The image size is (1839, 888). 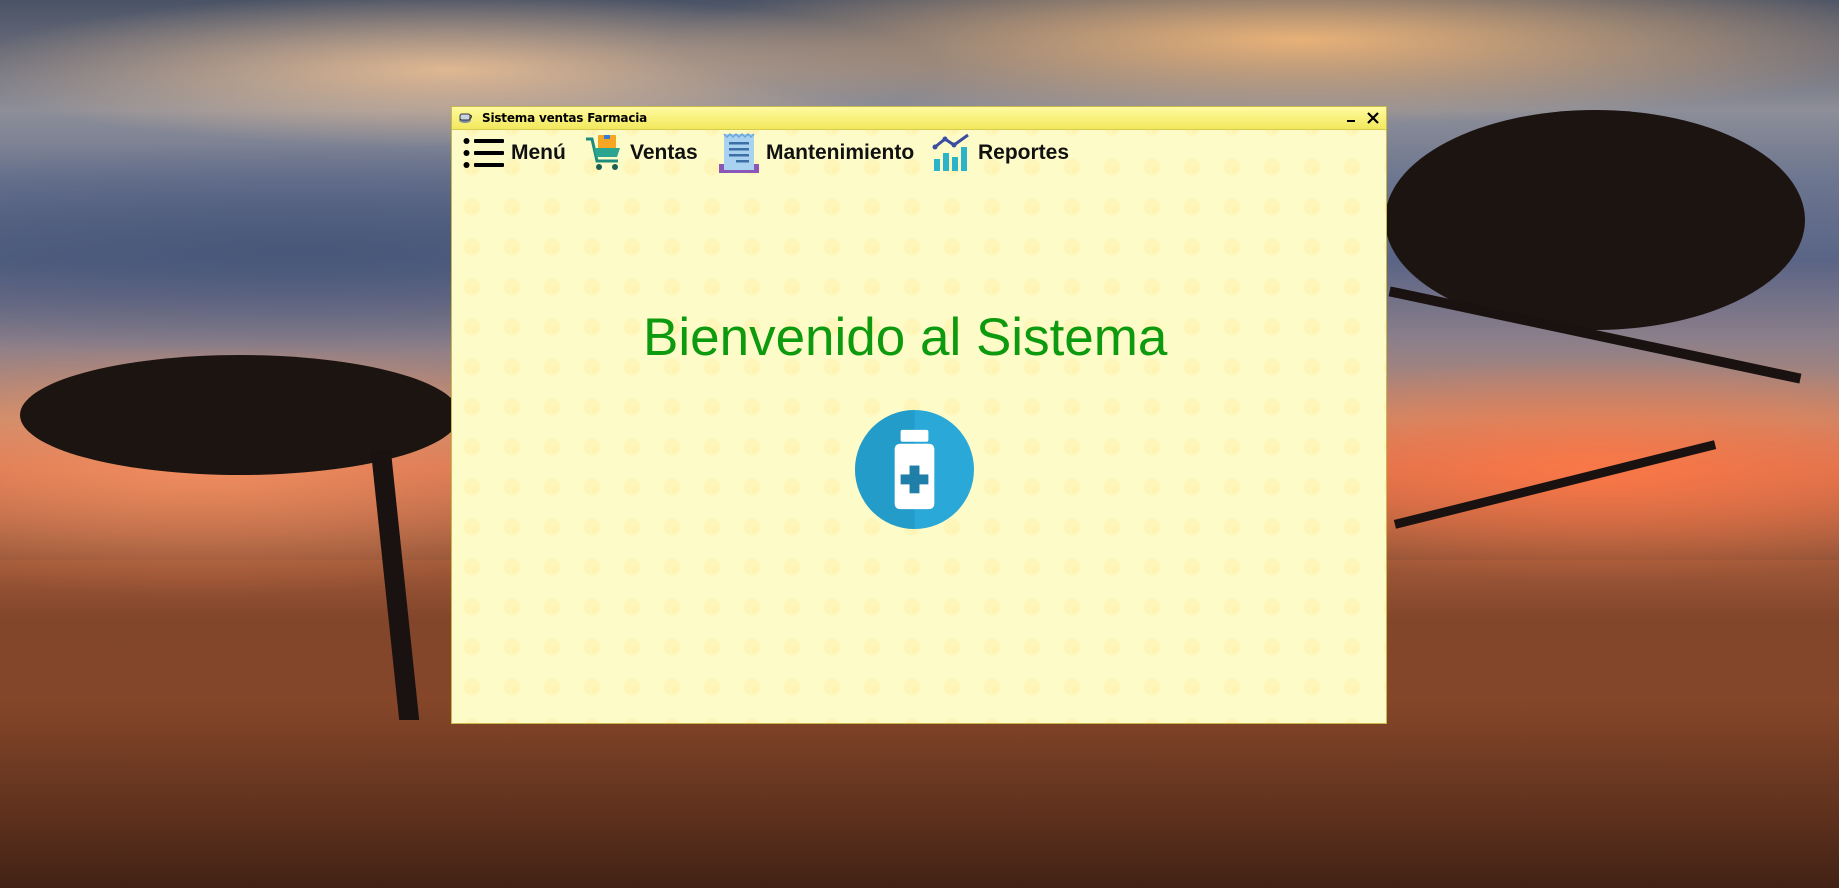 What do you see at coordinates (840, 152) in the screenshot?
I see `menu-label-mantenimiento: Mantenimiento` at bounding box center [840, 152].